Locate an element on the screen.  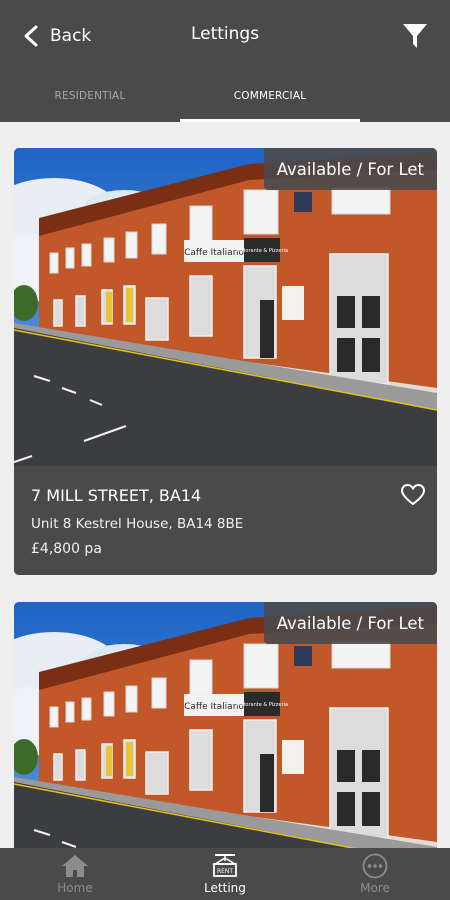
nav-home: Home is located at coordinates (75, 874).